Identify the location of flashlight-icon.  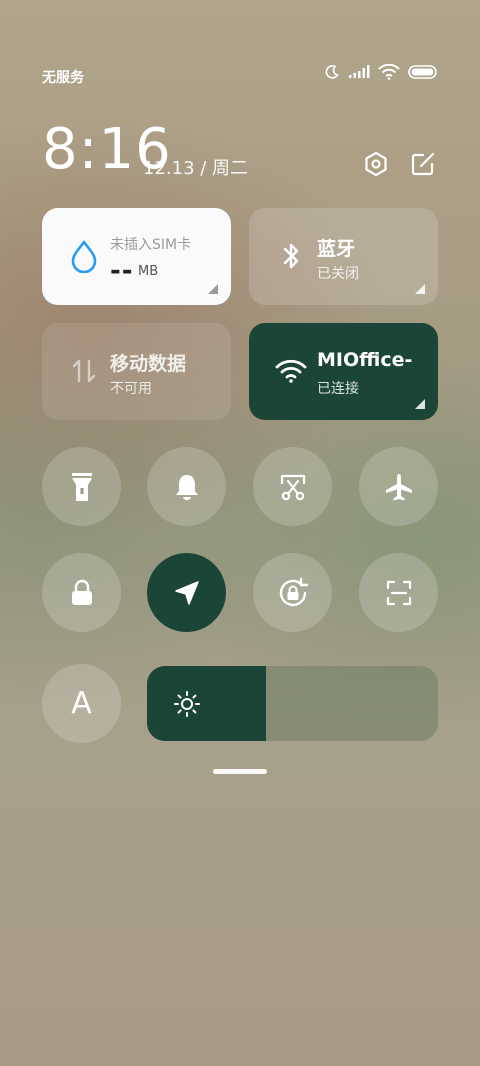
(81, 486).